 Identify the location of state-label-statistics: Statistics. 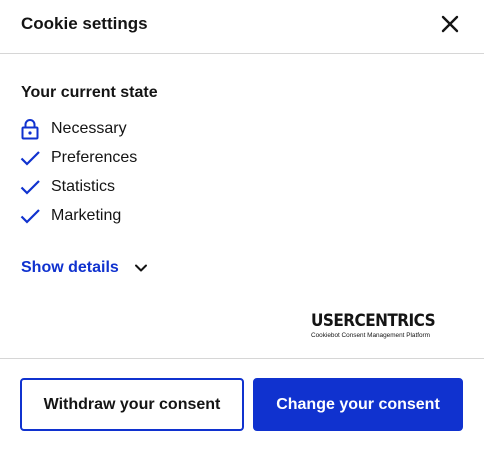
(83, 186).